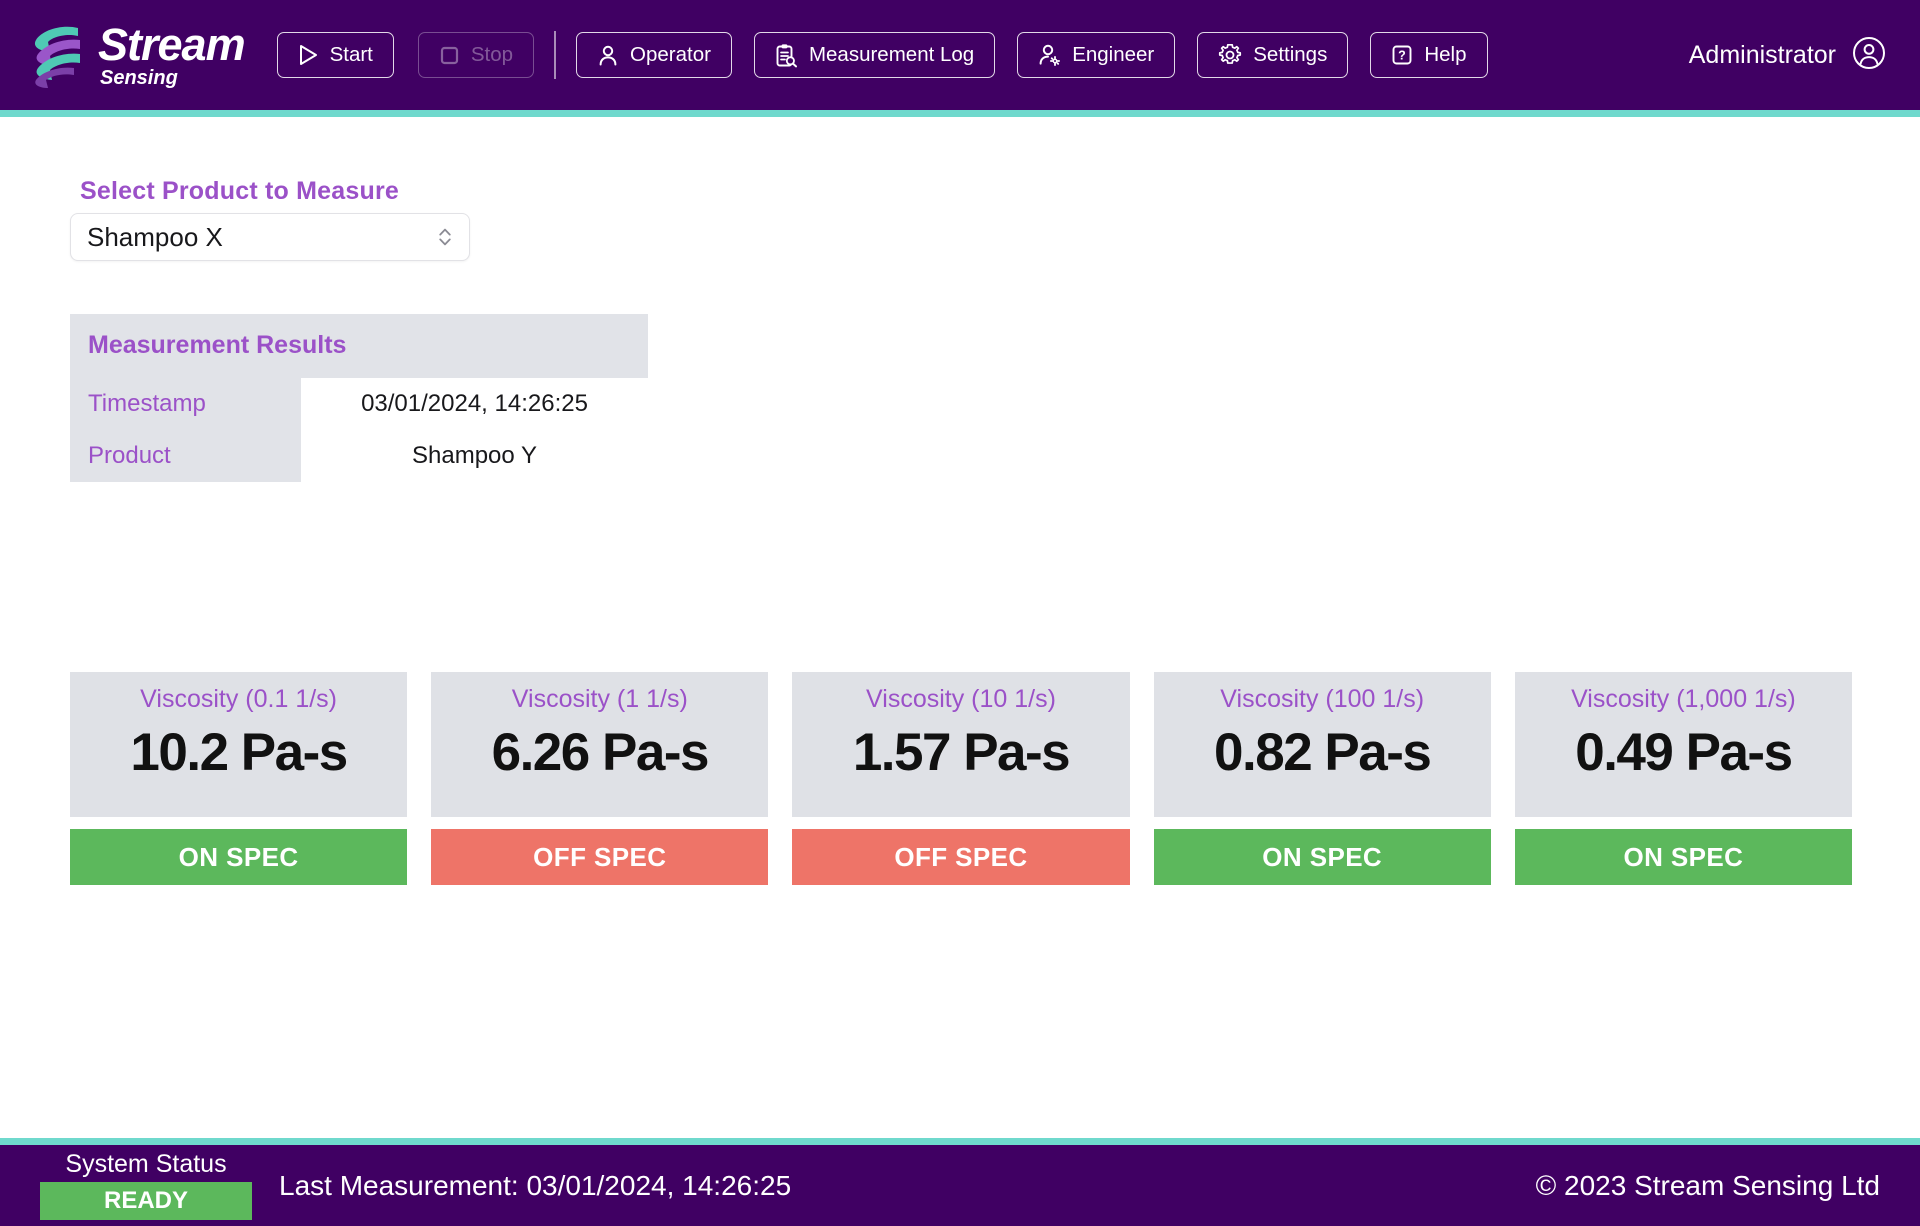 The height and width of the screenshot is (1226, 1920). I want to click on viscosity-card-label: Viscosity (1 1/s), so click(599, 699).